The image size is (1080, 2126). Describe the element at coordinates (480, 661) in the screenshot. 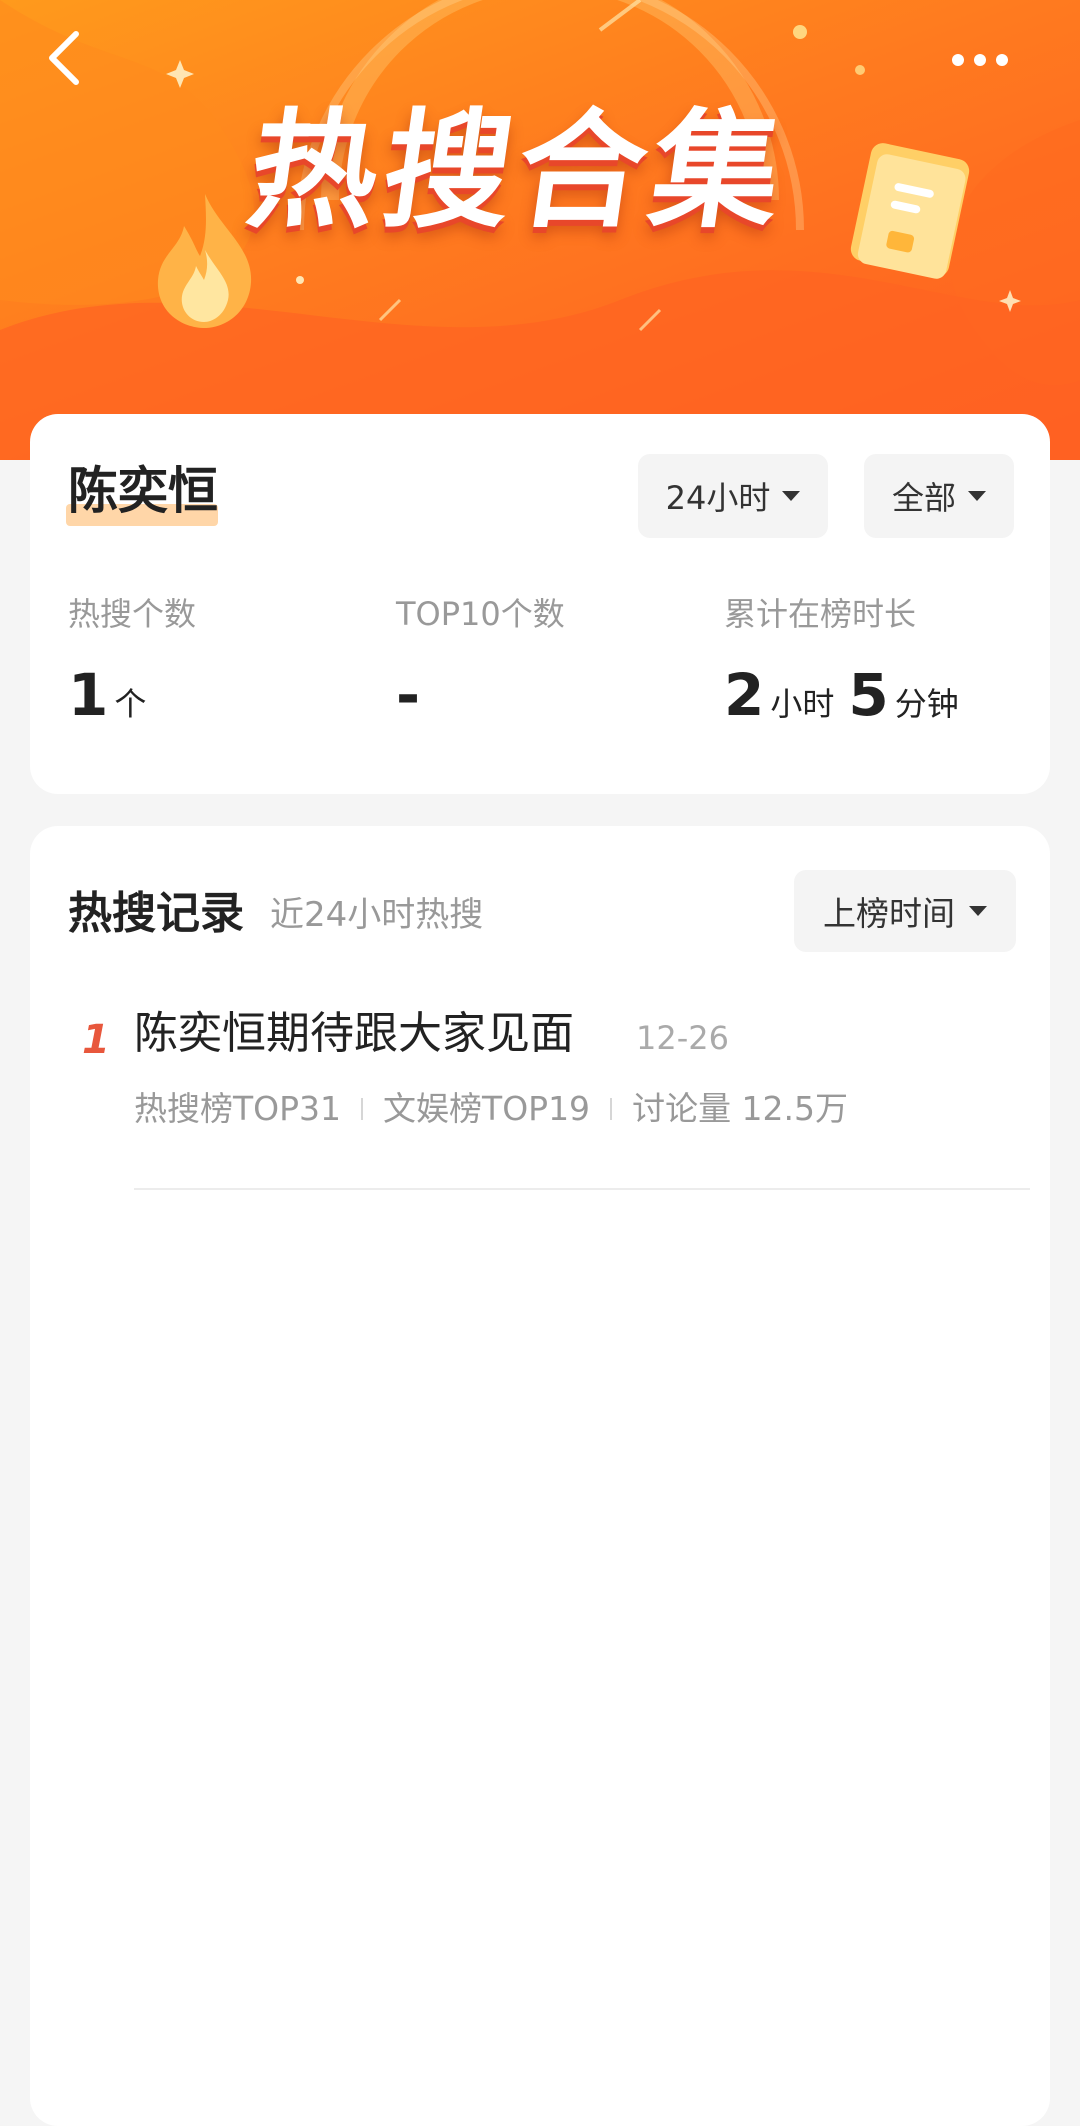

I see `stat-top10-count: TOP10个数 -` at that location.